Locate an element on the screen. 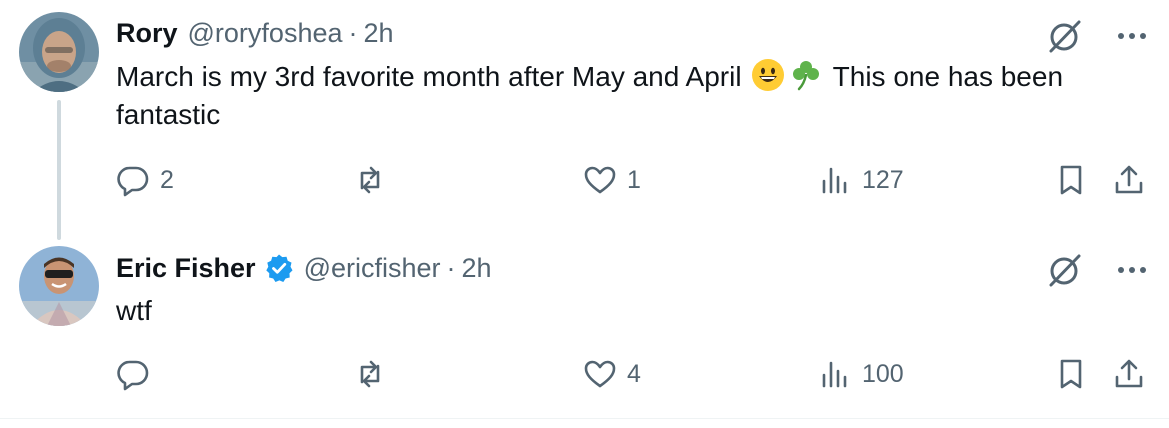  like-count: 4 is located at coordinates (634, 373).